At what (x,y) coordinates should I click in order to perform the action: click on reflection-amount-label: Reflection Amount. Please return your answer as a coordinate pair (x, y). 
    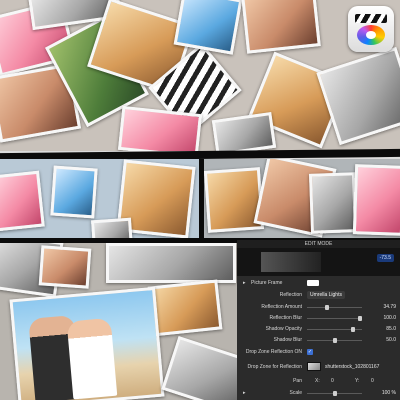
    Looking at the image, I should click on (281, 307).